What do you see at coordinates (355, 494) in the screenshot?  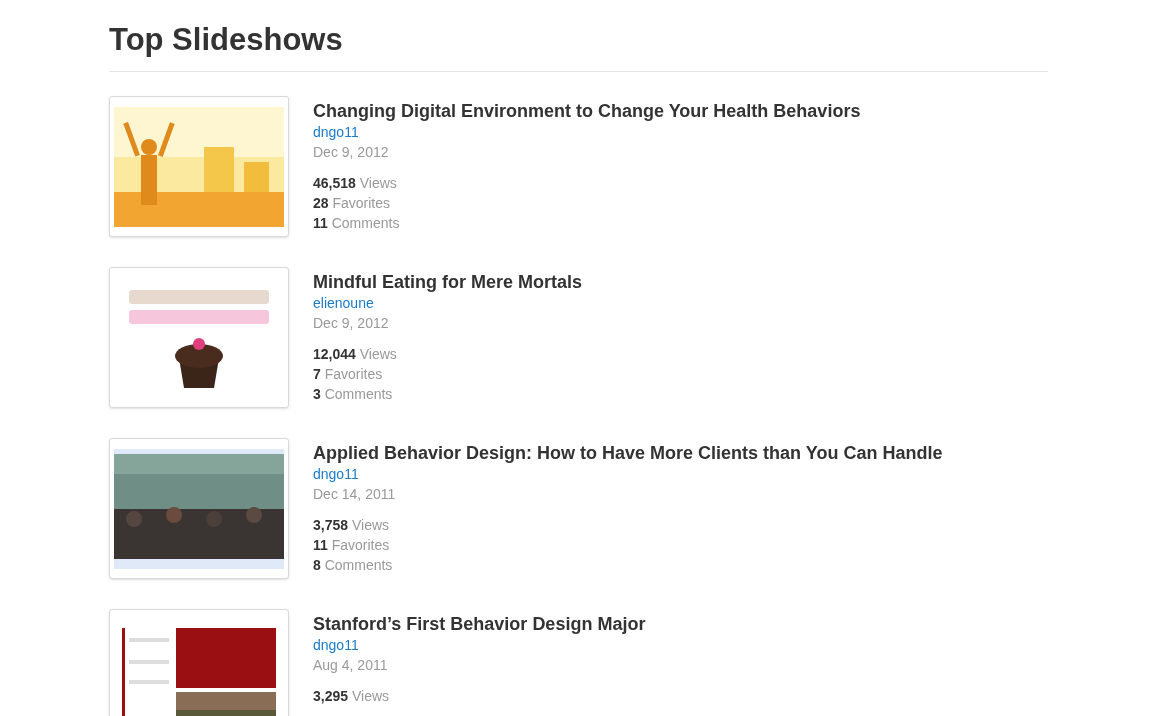 I see `upload-date: Dec 14, 2011` at bounding box center [355, 494].